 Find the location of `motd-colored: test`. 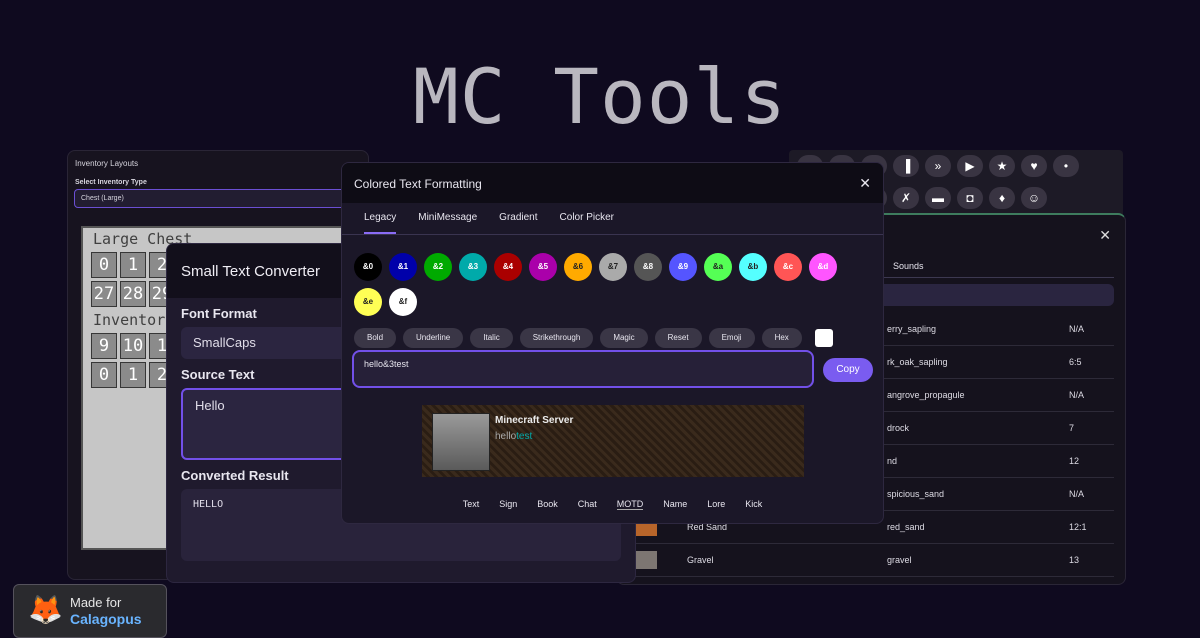

motd-colored: test is located at coordinates (524, 436).